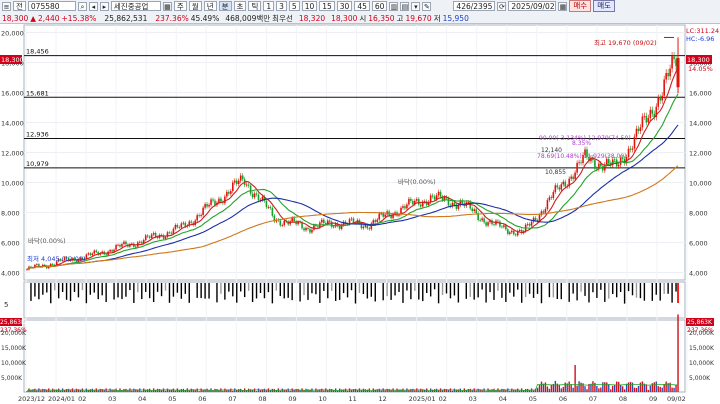 This screenshot has height=404, width=720. Describe the element at coordinates (533, 399) in the screenshot. I see `x-tick-label: 05` at that location.